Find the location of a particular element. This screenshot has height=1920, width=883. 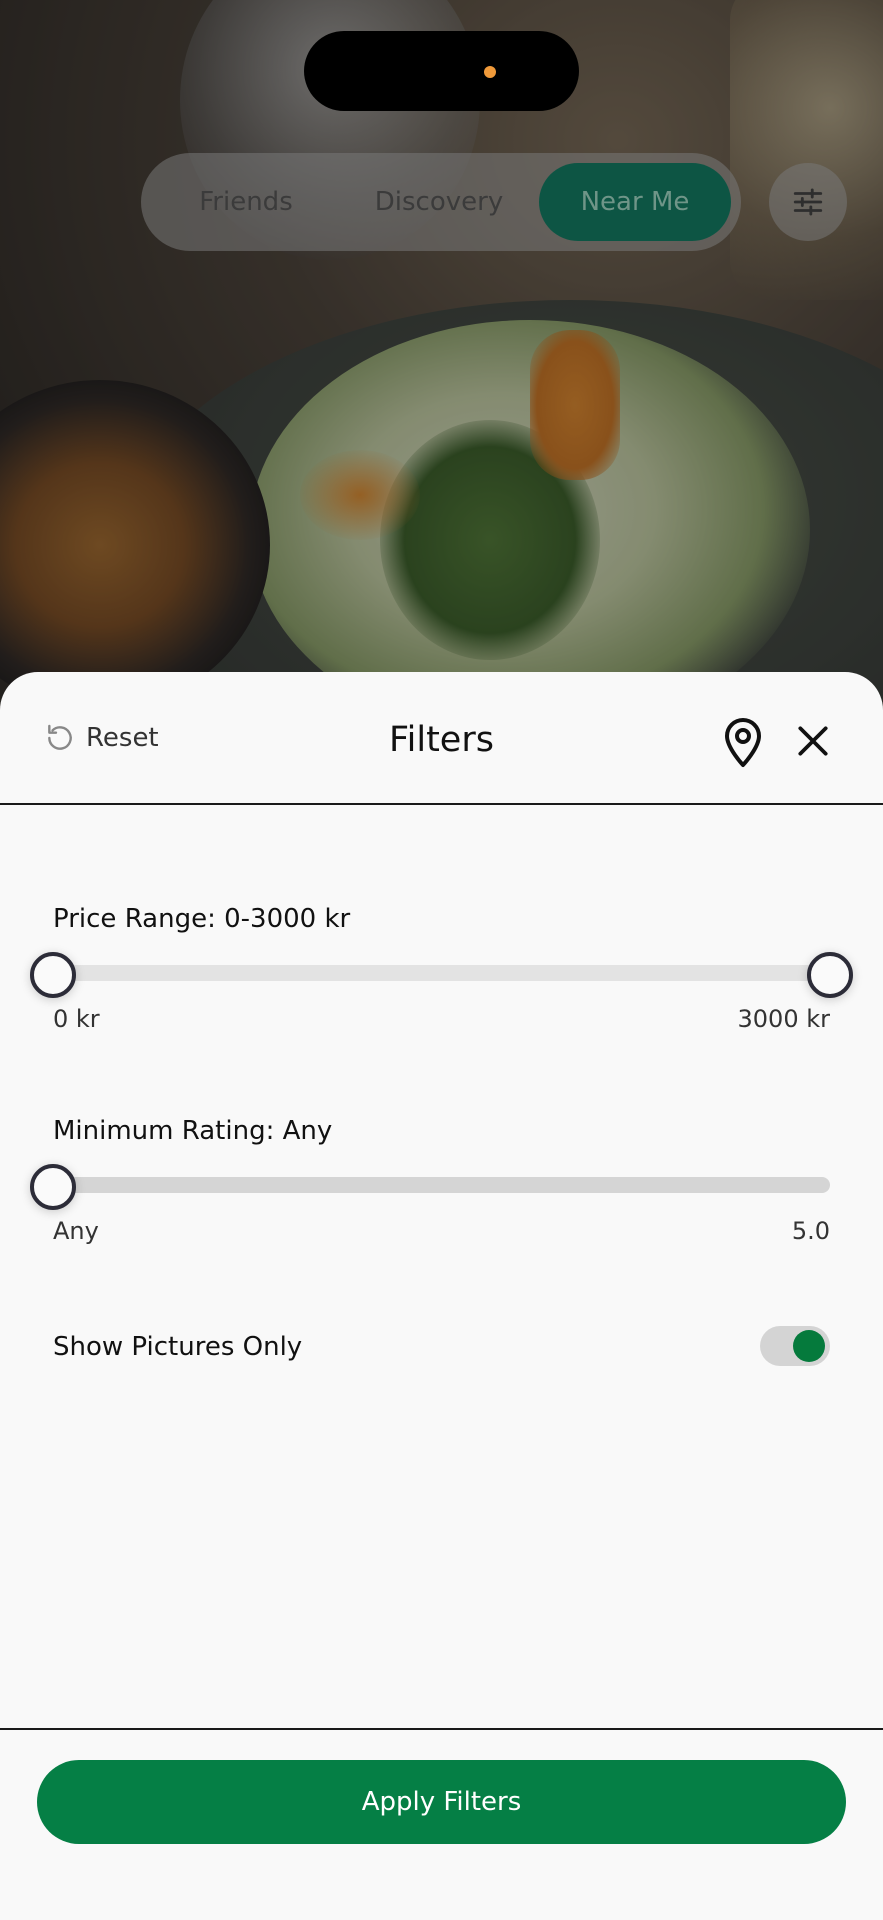

filter-button is located at coordinates (808, 202).